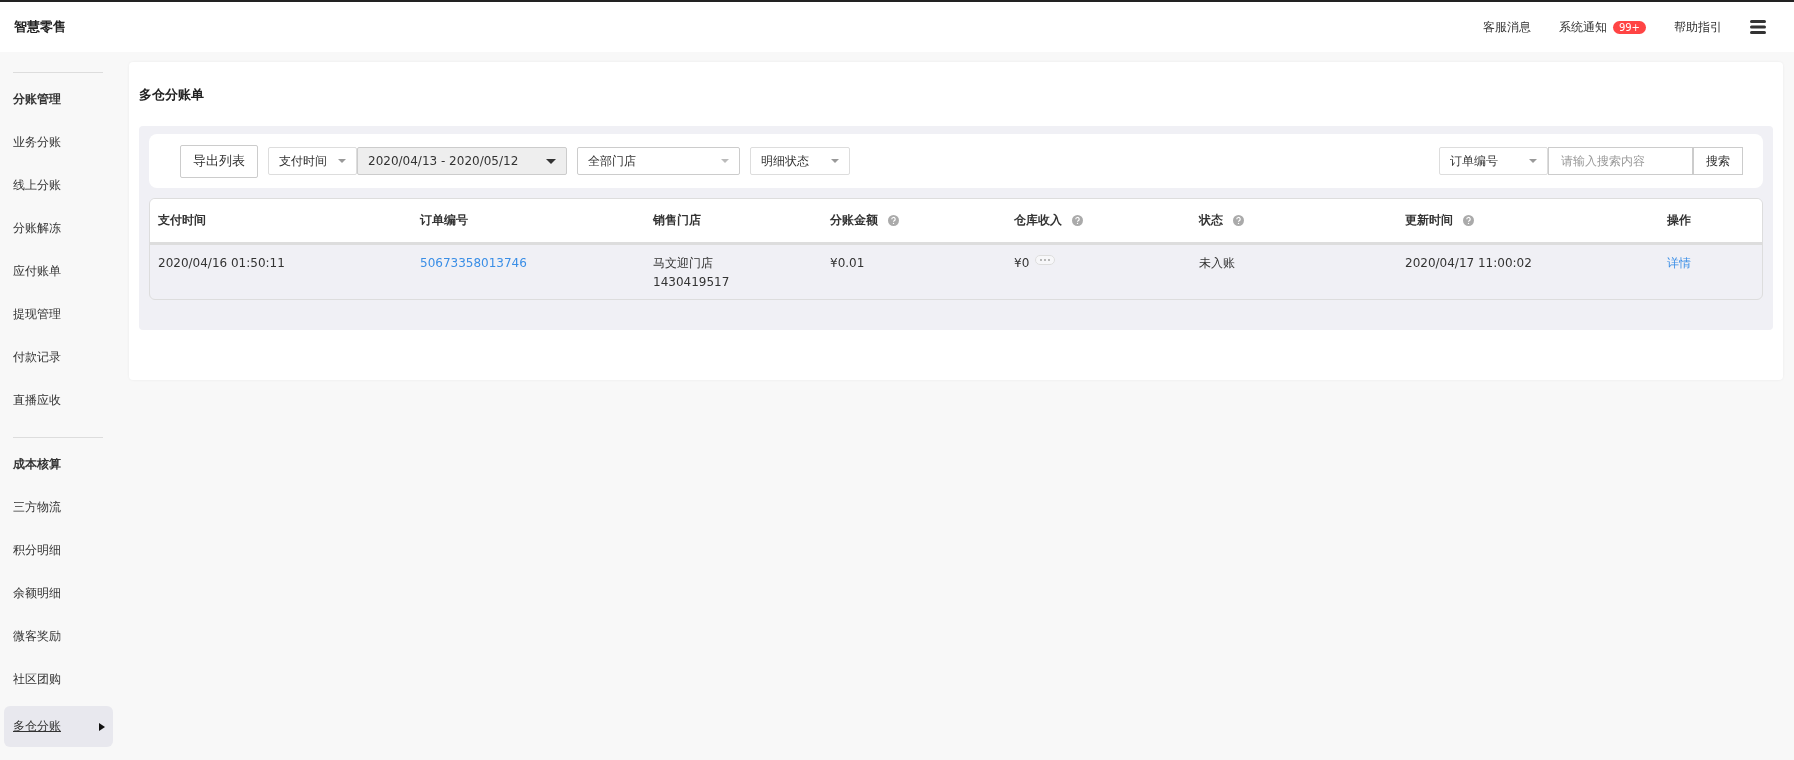 The height and width of the screenshot is (760, 1794). What do you see at coordinates (58, 400) in the screenshot?
I see `sidebar-item: 直播应收` at bounding box center [58, 400].